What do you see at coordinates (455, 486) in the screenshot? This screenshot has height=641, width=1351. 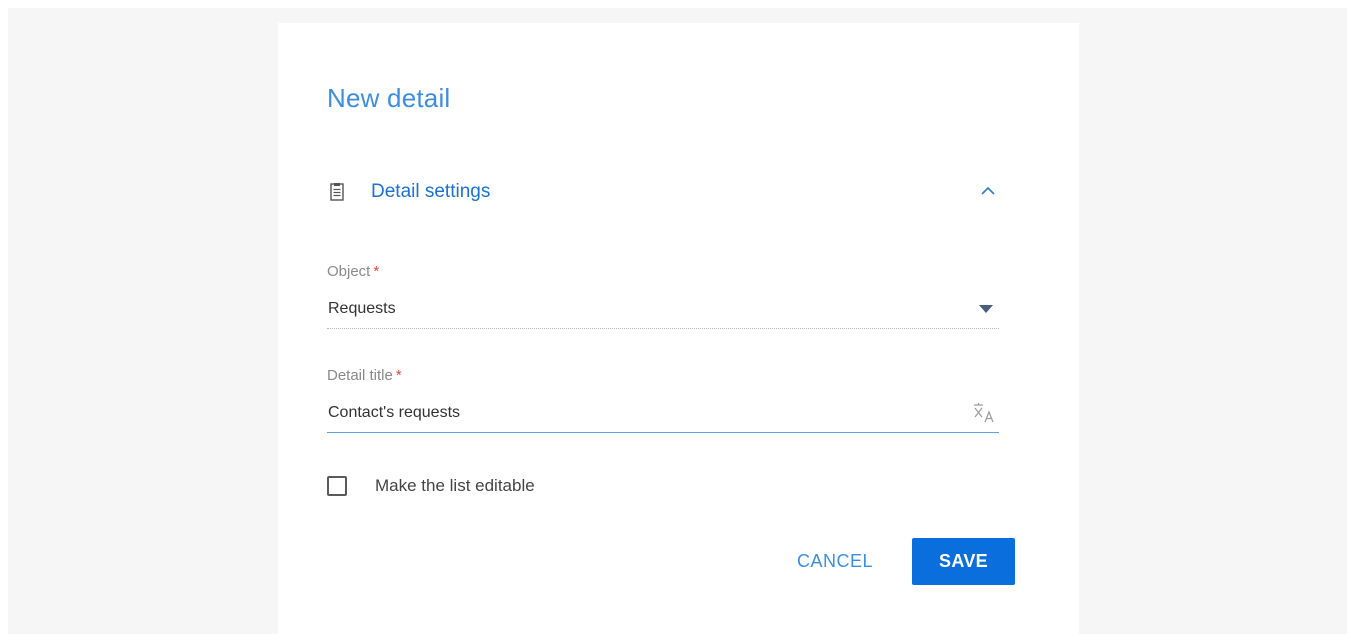 I see `editable-list-checkbox-label: Make the list editable` at bounding box center [455, 486].